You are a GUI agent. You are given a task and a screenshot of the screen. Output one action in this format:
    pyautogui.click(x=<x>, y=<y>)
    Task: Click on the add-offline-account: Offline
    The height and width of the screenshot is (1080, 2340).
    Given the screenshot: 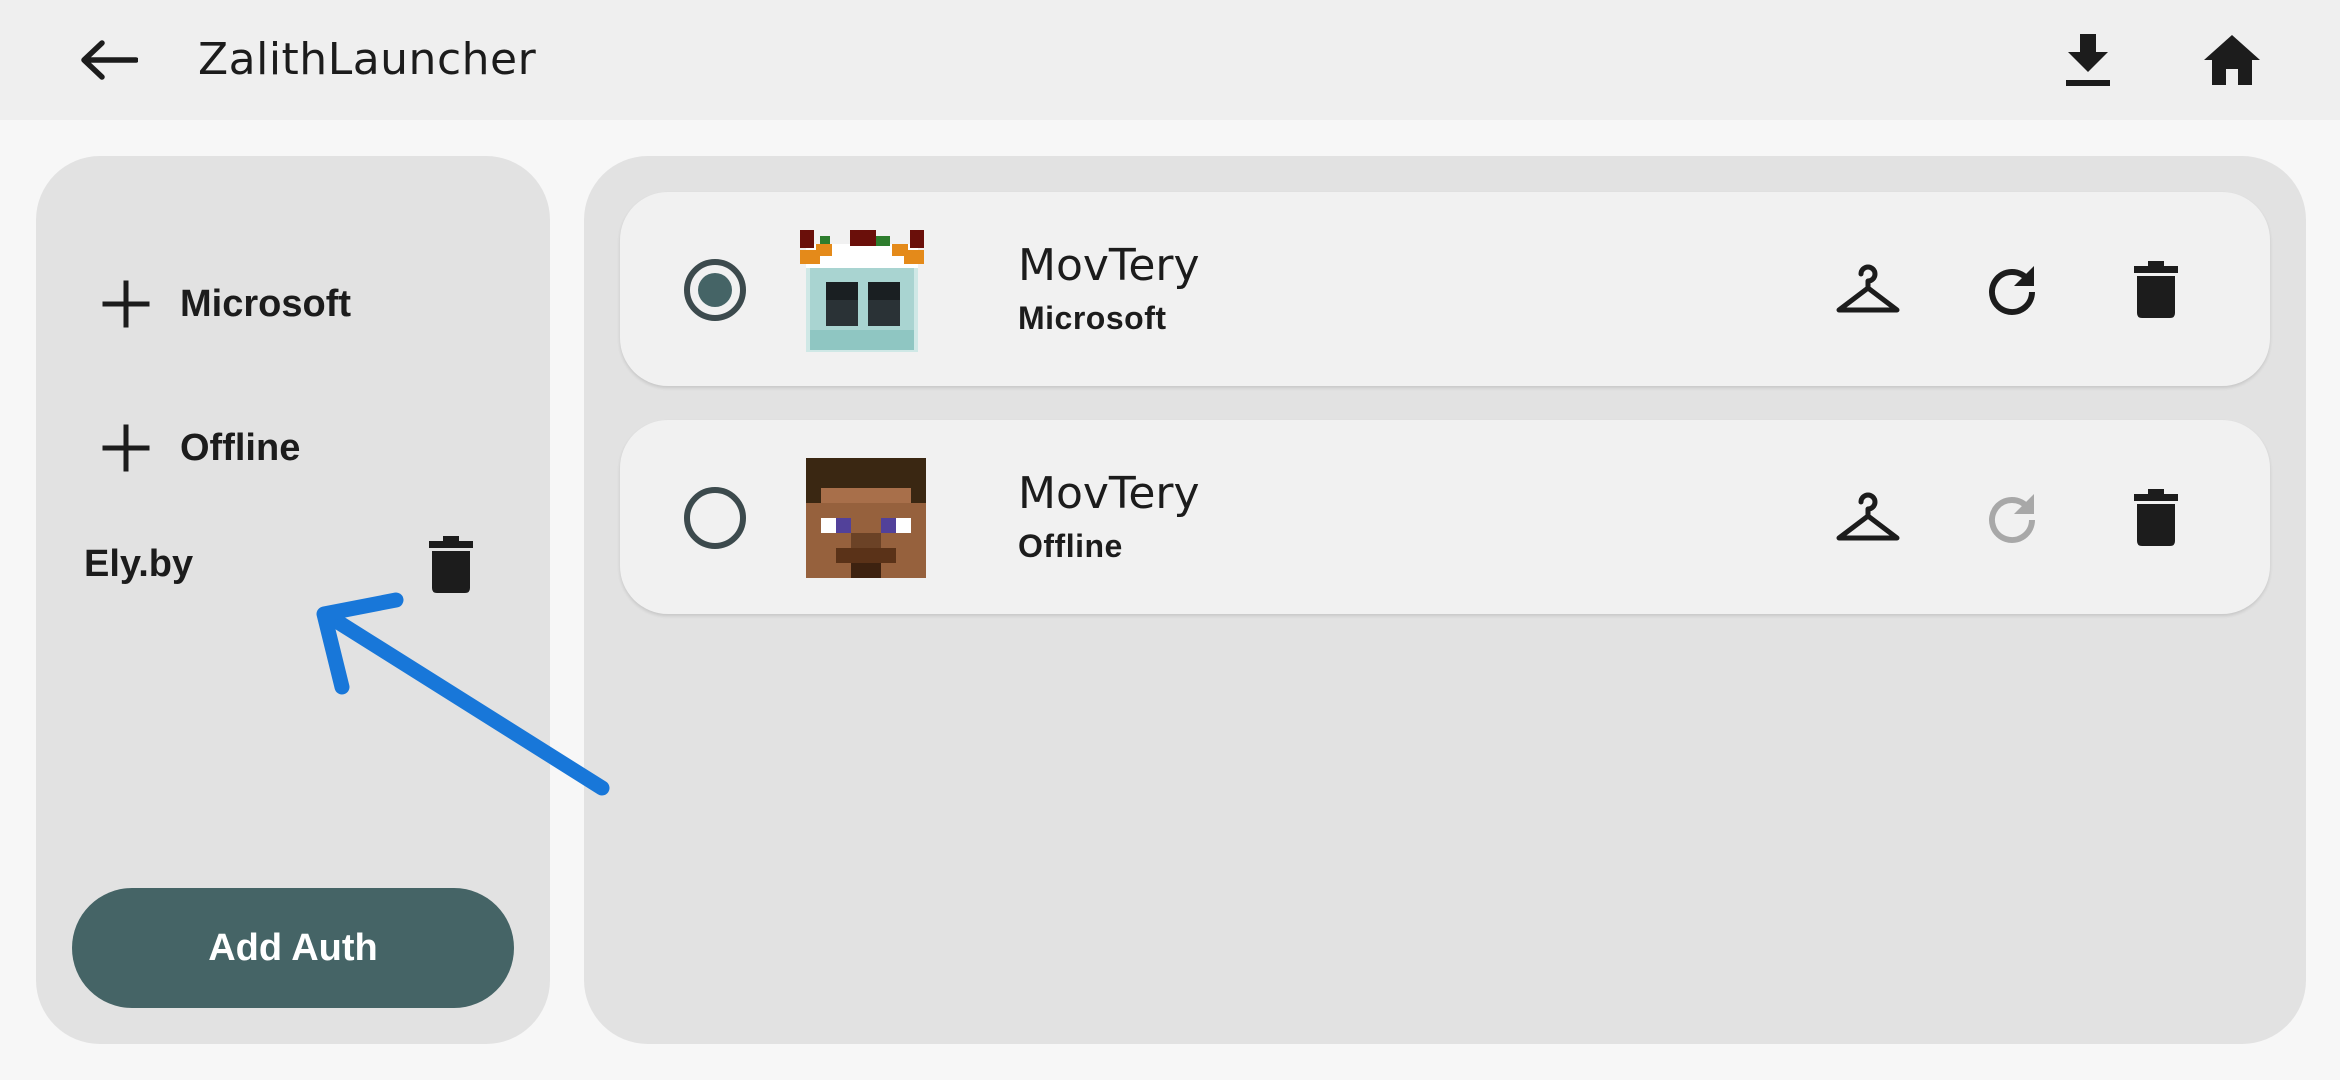 What is the action you would take?
    pyautogui.click(x=197, y=448)
    